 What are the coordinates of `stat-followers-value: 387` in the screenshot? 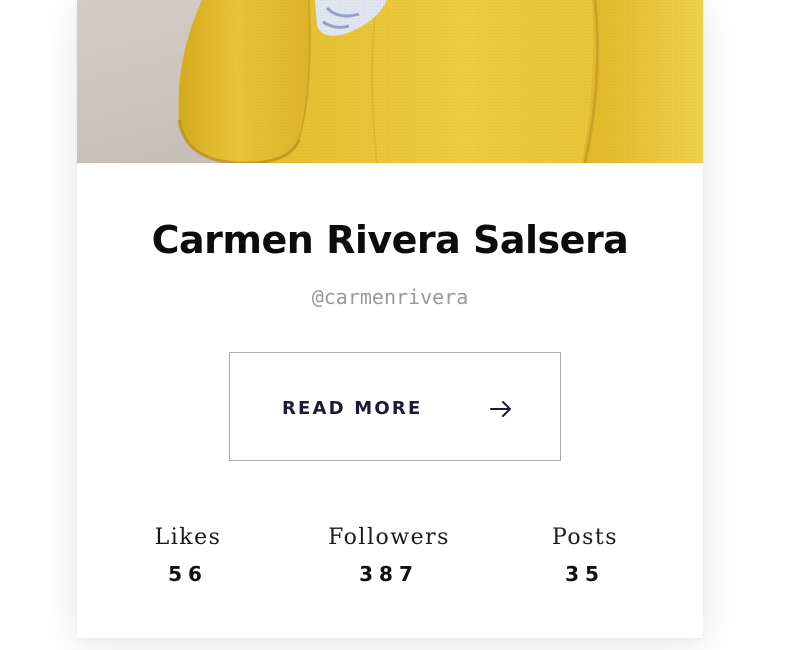 It's located at (389, 574).